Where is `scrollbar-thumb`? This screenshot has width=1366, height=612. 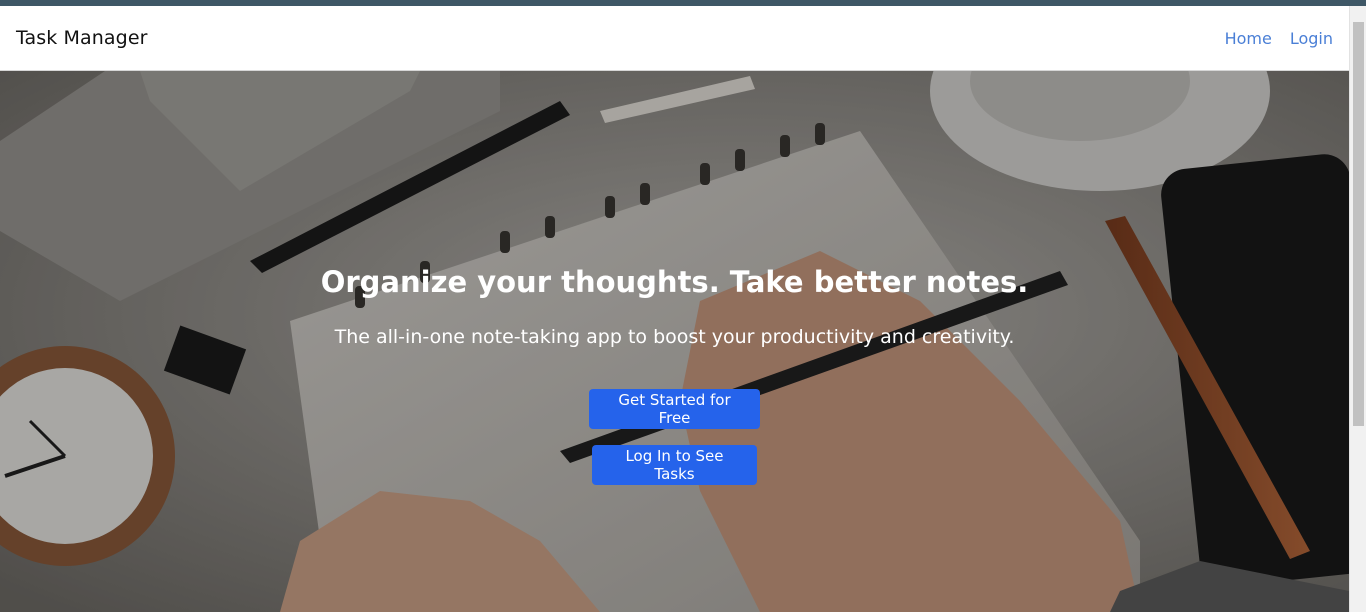
scrollbar-thumb is located at coordinates (1358, 224).